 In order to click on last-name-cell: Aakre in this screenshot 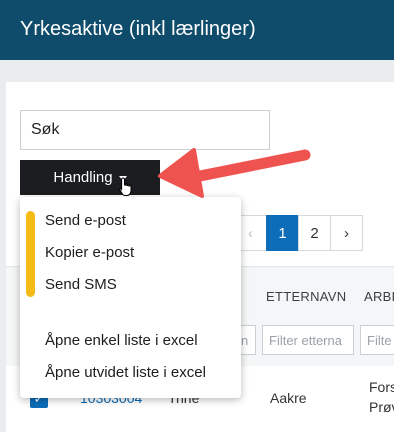, I will do `click(288, 398)`.